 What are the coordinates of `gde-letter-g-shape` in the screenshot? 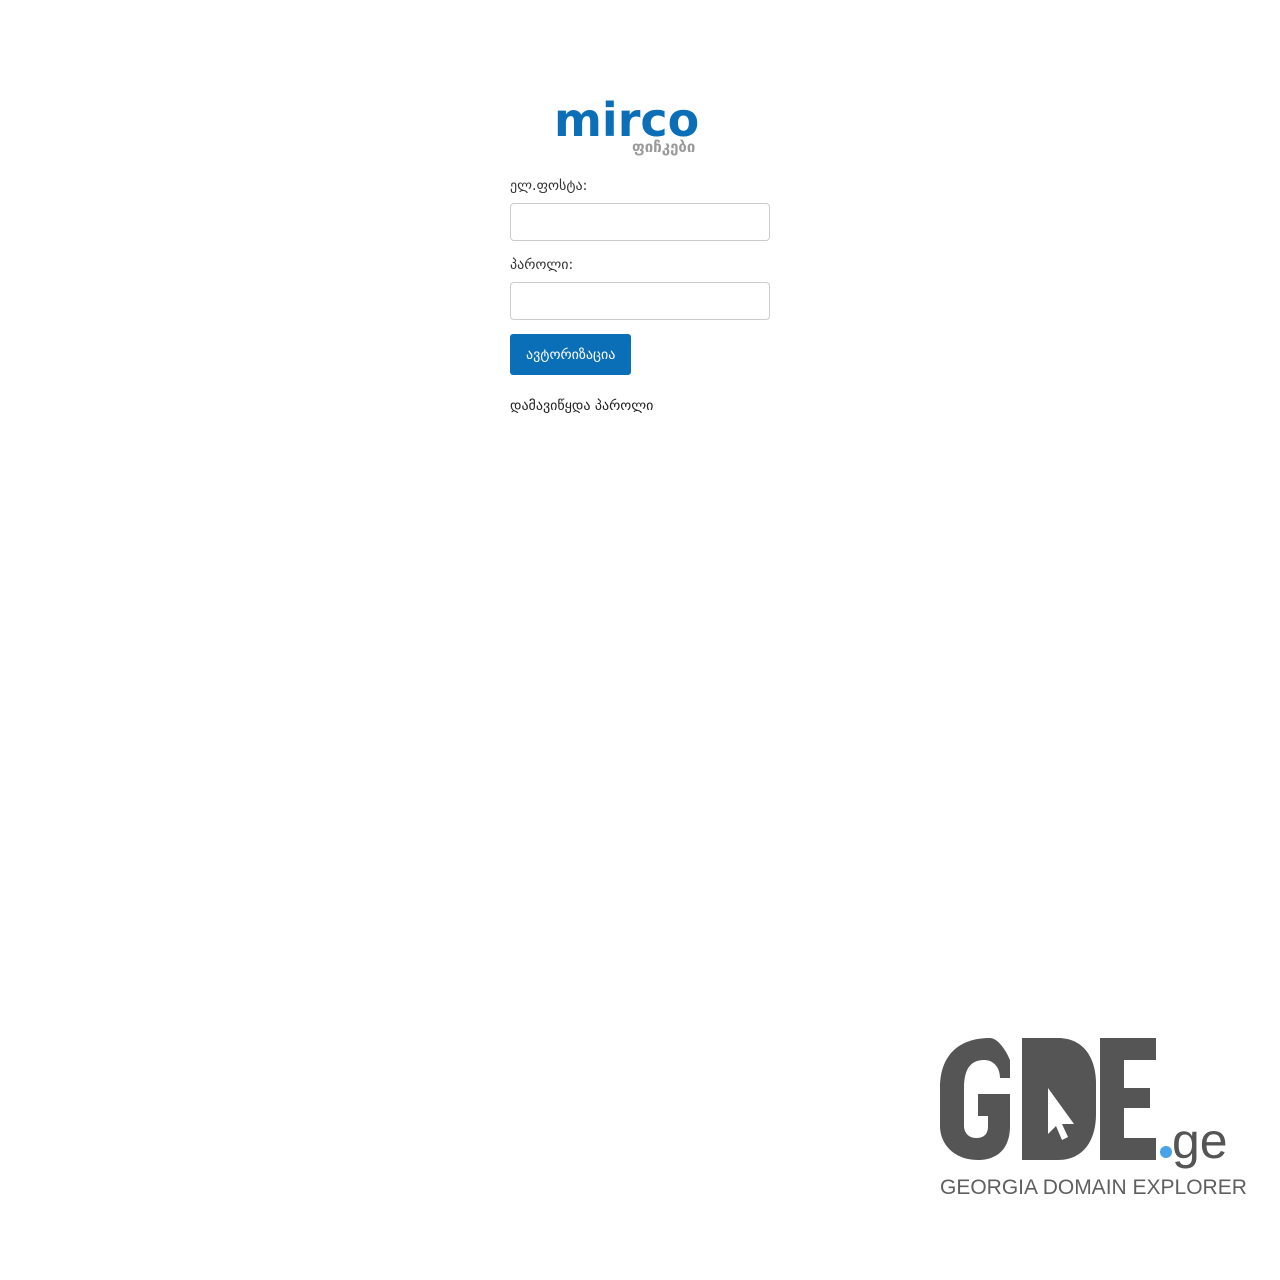 It's located at (975, 1099).